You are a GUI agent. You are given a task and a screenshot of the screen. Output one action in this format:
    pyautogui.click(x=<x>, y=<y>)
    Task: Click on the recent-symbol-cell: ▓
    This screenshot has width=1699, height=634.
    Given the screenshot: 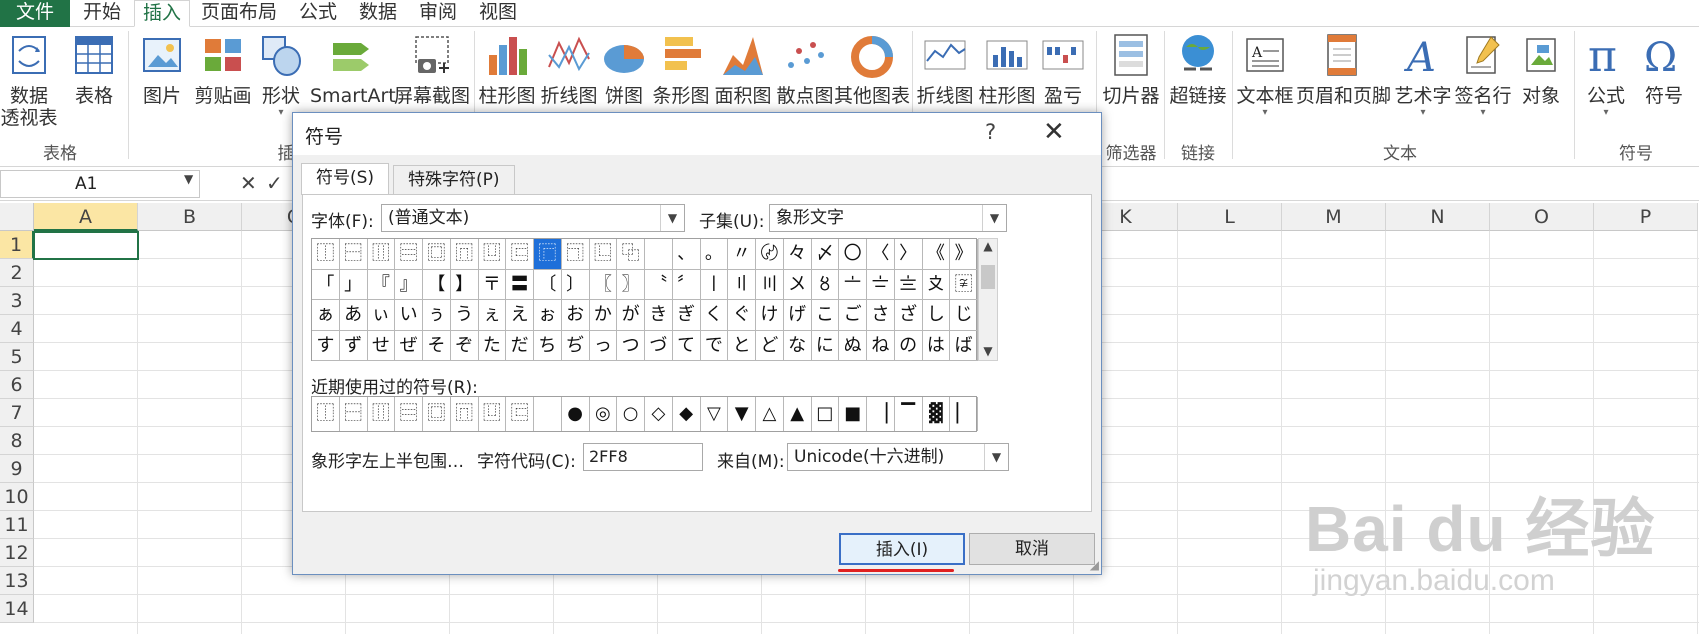 What is the action you would take?
    pyautogui.click(x=937, y=414)
    